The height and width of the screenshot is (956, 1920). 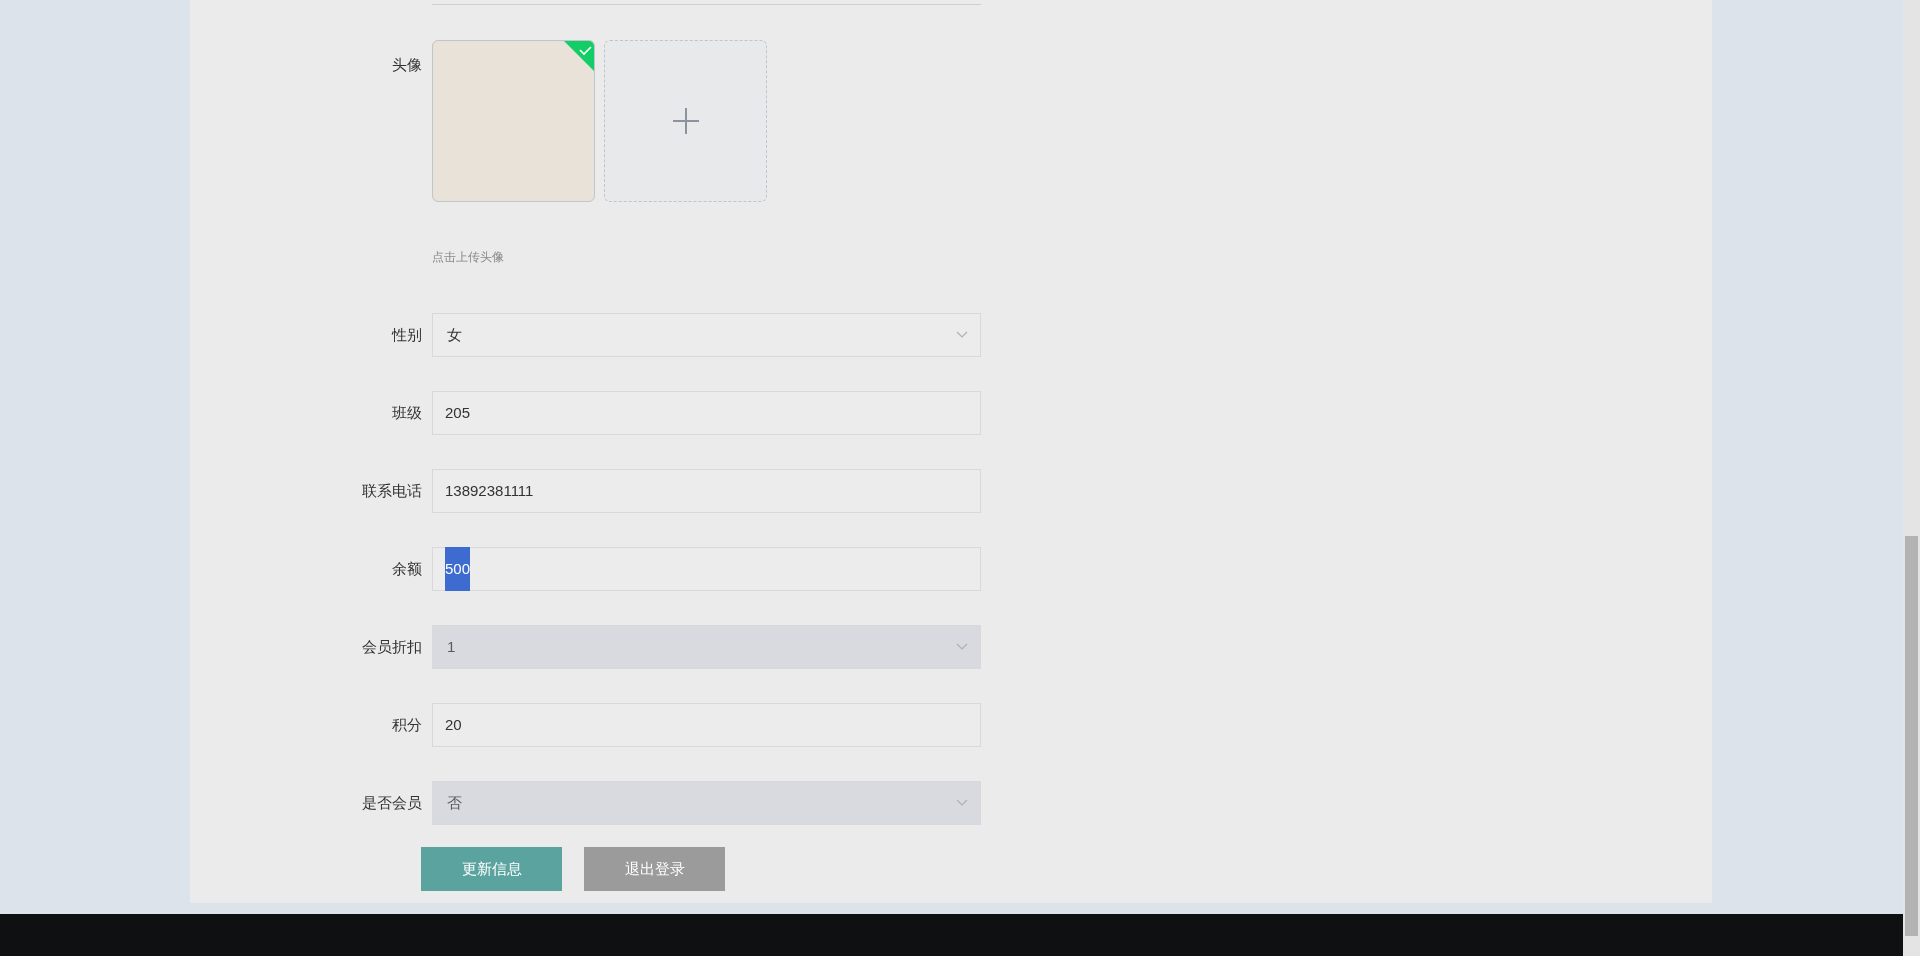 I want to click on input-field: 500, so click(x=706, y=569).